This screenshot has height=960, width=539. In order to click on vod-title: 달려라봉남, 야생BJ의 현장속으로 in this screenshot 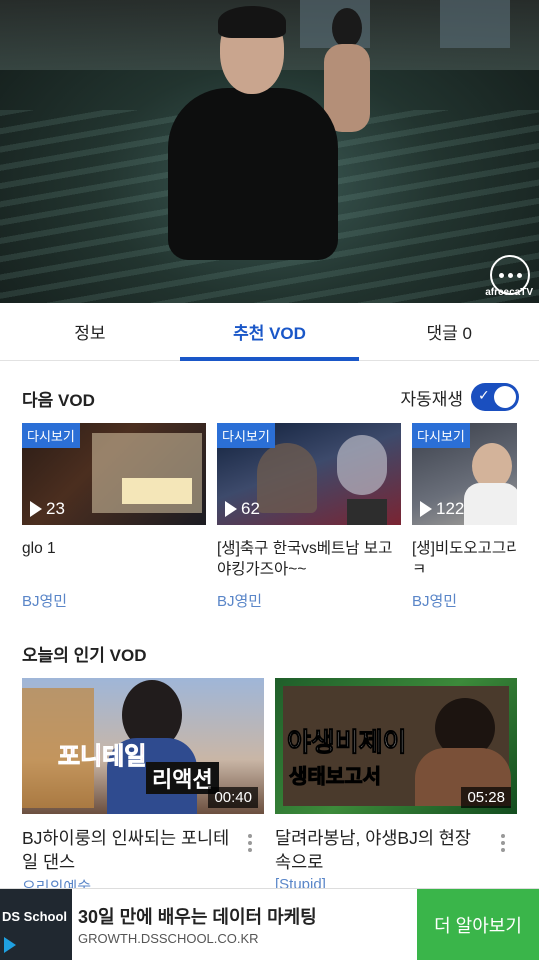, I will do `click(380, 850)`.